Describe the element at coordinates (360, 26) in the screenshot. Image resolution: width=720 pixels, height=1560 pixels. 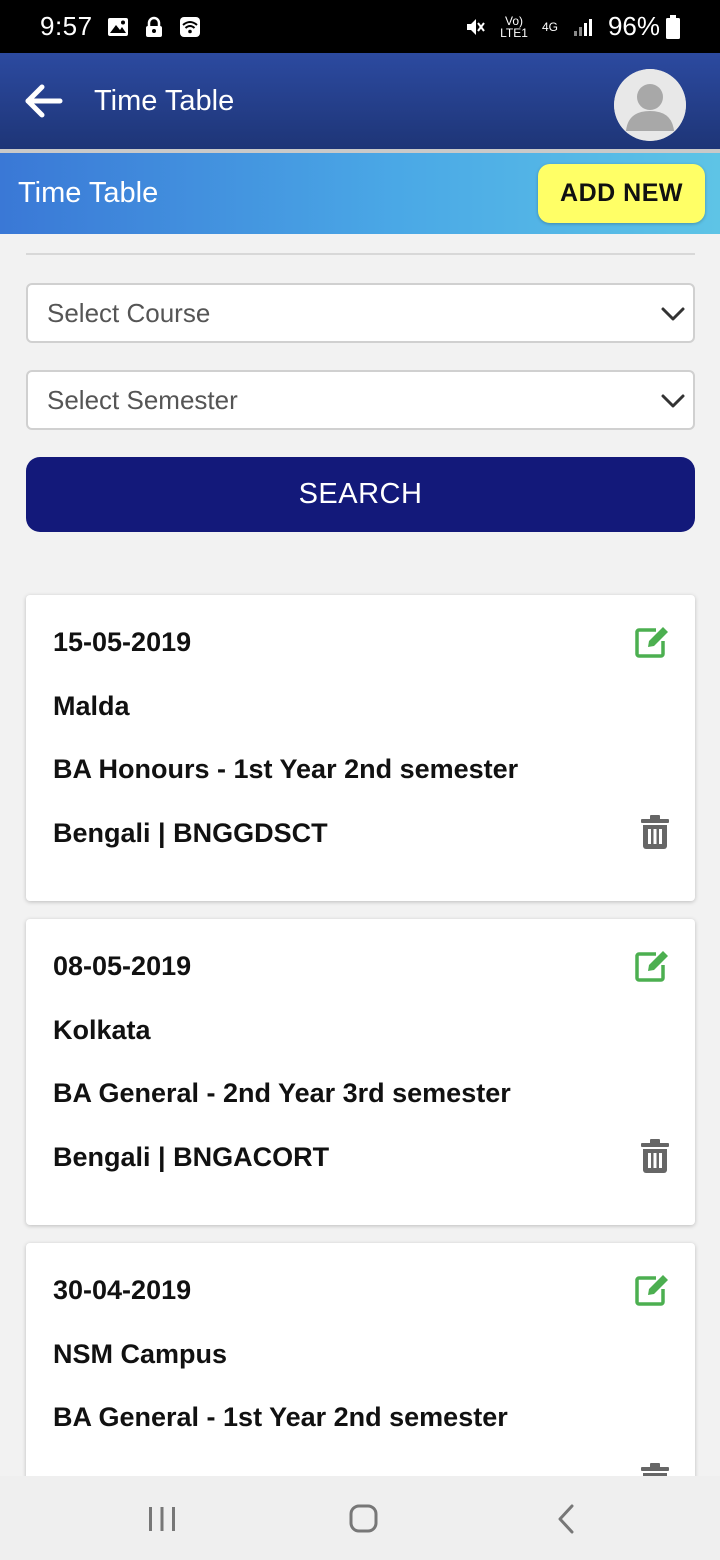
I see `status-bar: 9:57 Vo) LTE1 4G 96%` at that location.